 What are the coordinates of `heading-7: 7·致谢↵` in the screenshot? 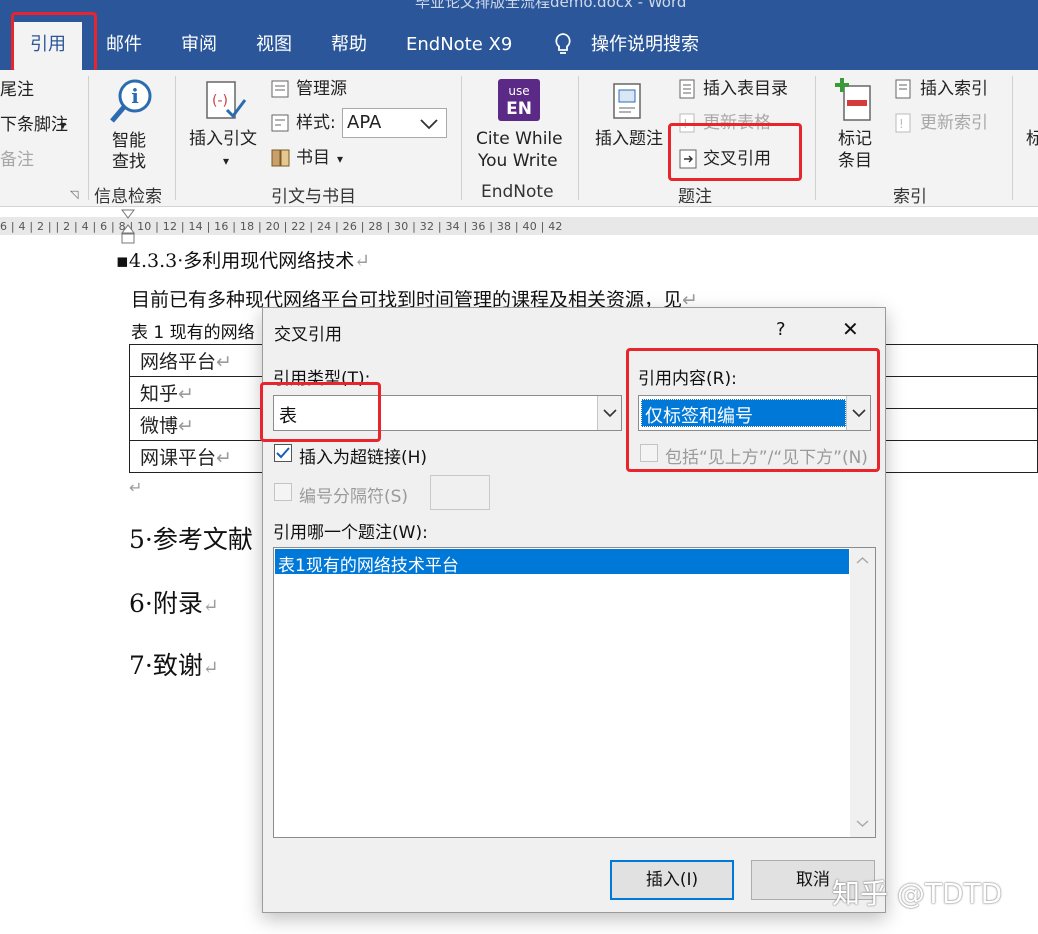 It's located at (174, 665).